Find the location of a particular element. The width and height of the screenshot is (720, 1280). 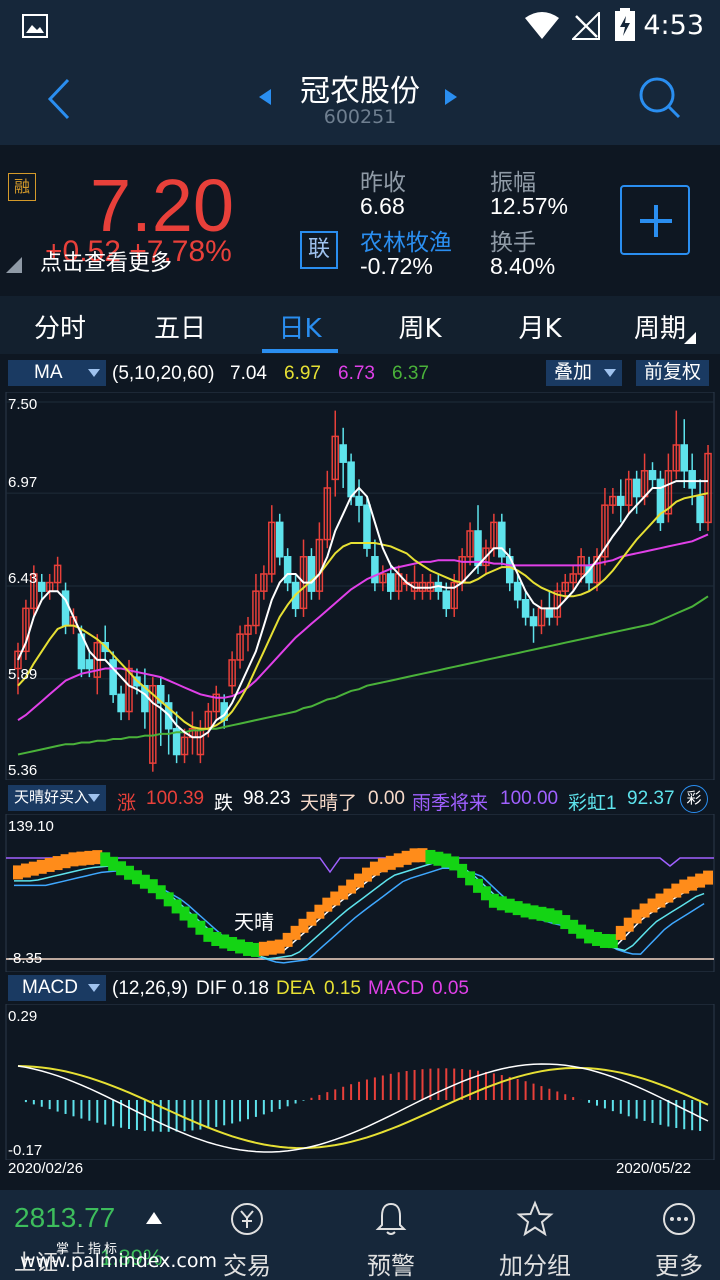

dif-value: 0.18 is located at coordinates (250, 988).